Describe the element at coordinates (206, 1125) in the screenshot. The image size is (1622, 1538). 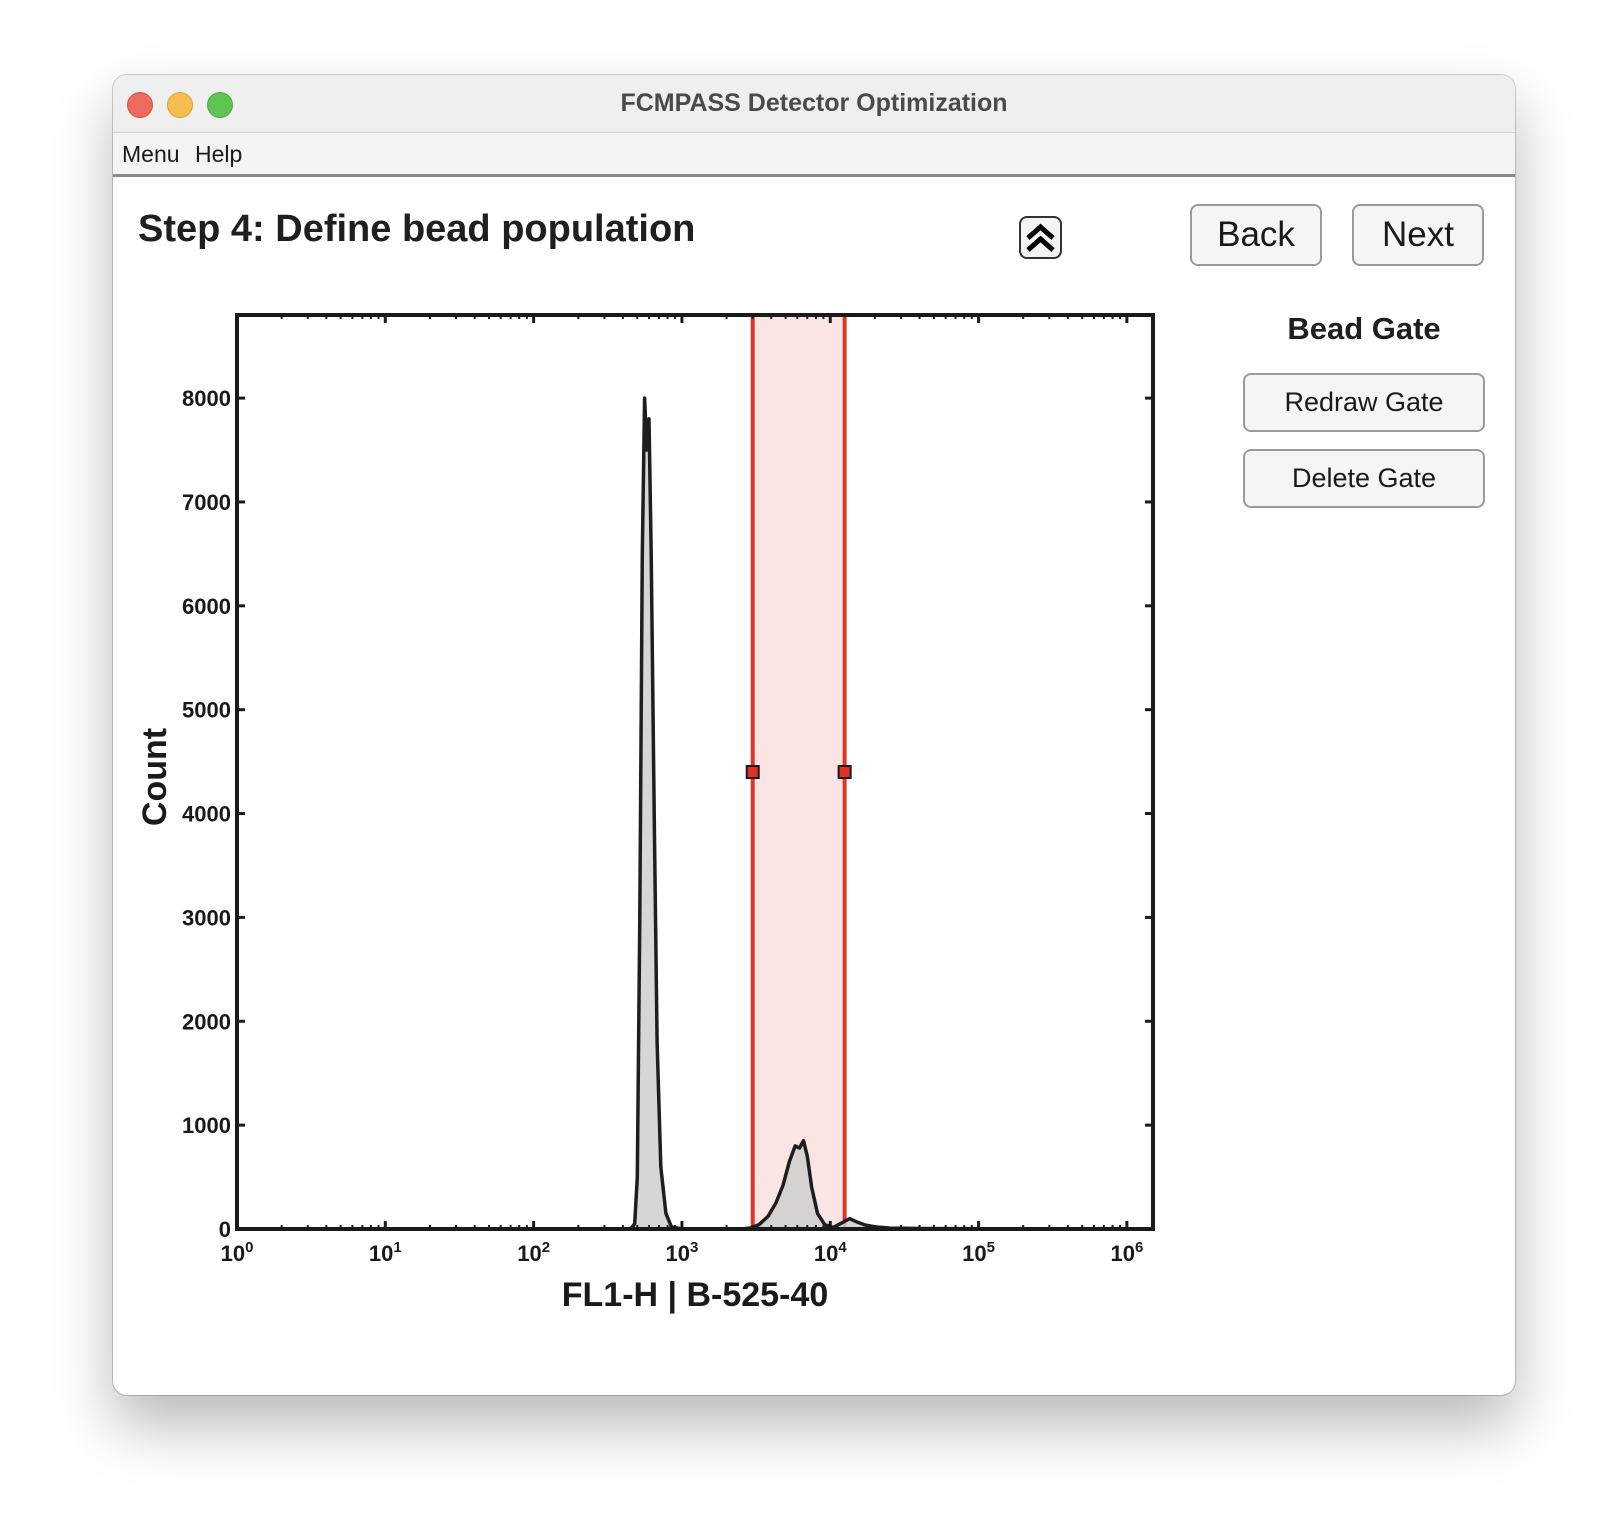
I see `y-tick-label: 1000` at that location.